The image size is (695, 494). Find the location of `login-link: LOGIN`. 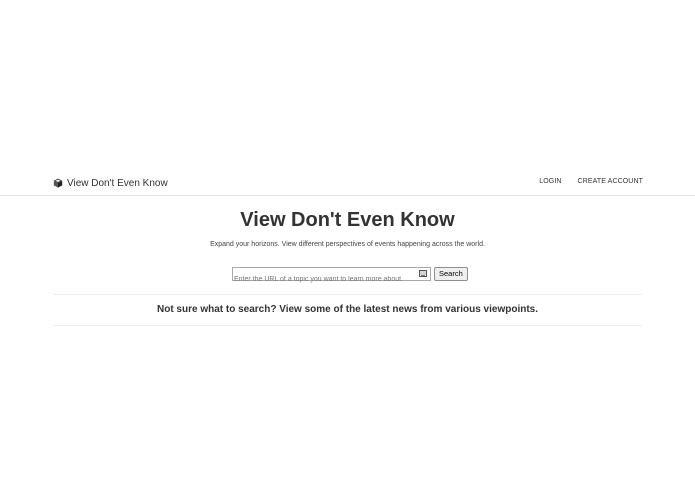

login-link: LOGIN is located at coordinates (550, 181).